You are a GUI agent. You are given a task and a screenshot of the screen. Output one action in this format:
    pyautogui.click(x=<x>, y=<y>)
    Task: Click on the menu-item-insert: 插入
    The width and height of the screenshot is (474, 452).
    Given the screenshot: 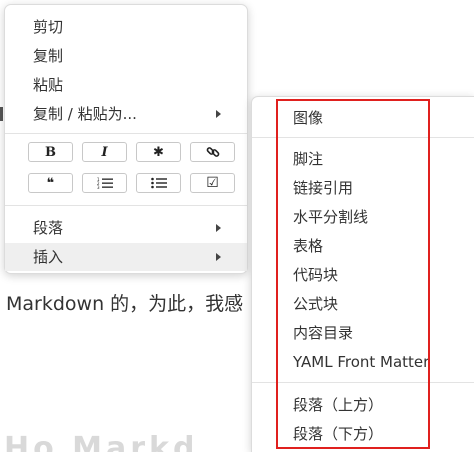 What is the action you would take?
    pyautogui.click(x=126, y=257)
    